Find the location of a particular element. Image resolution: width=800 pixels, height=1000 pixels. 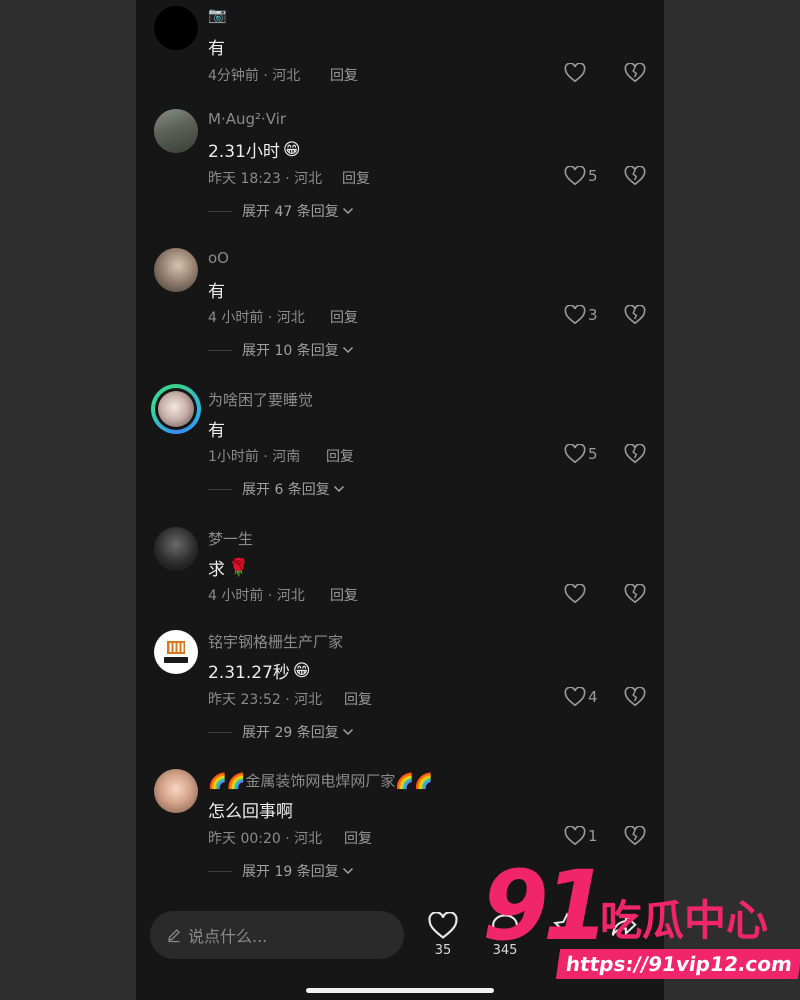

like-button: 3 is located at coordinates (581, 315).